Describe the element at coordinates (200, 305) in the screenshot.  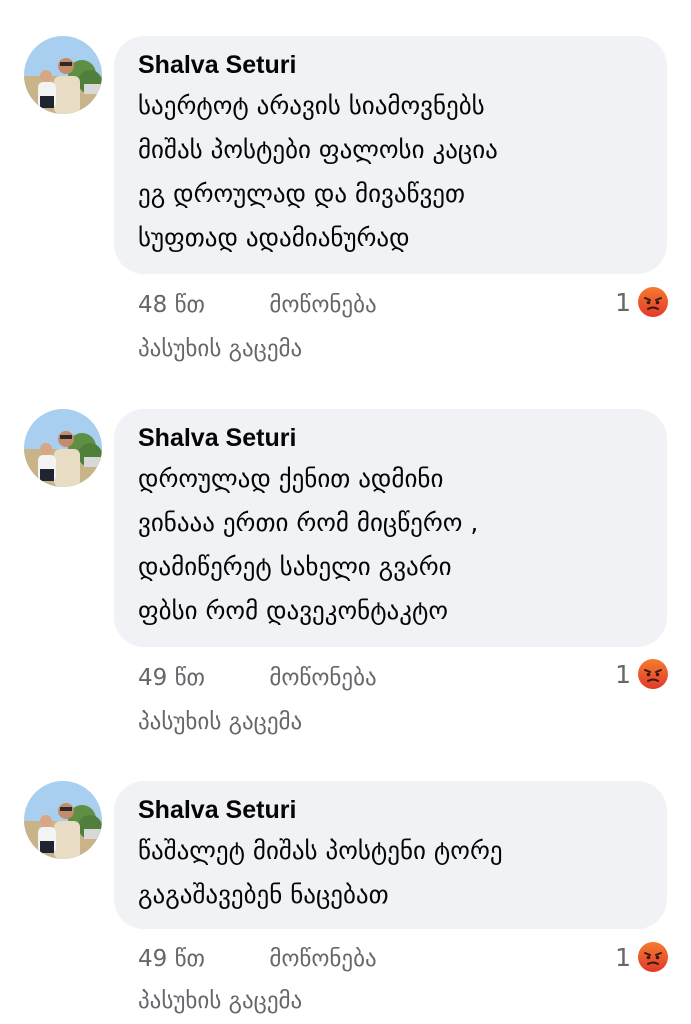
I see `comment-timestamp: 48 წთ` at that location.